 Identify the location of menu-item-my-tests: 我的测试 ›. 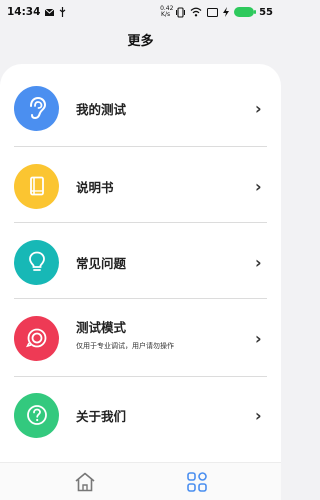
(140, 108).